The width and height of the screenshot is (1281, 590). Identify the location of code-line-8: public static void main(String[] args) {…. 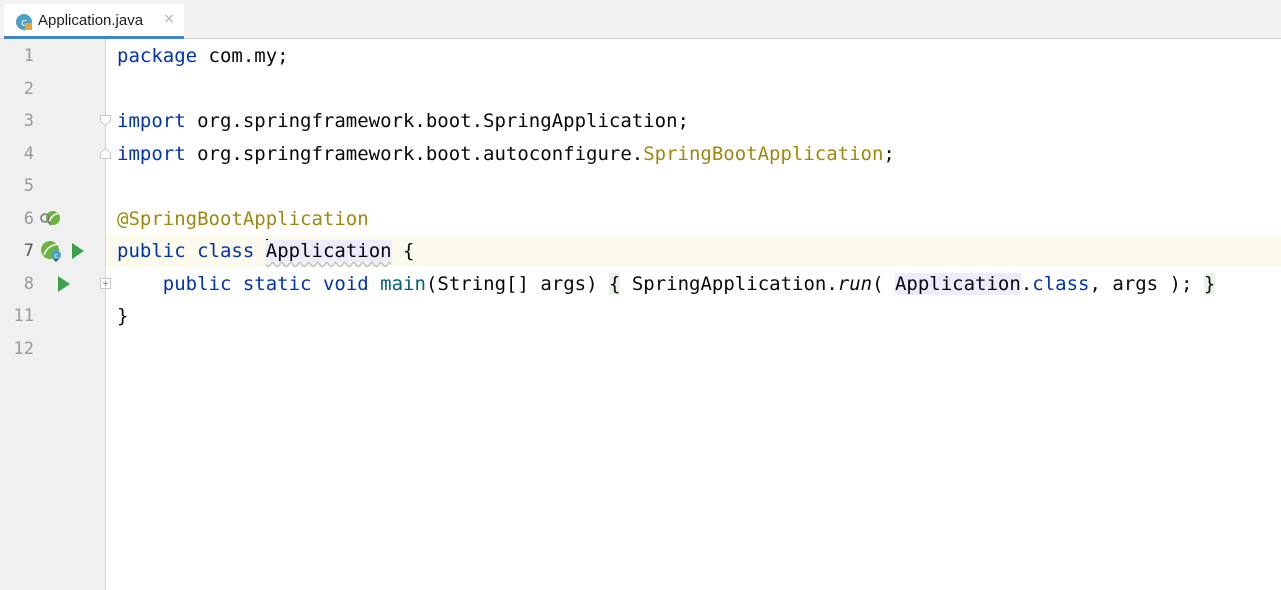
(666, 284).